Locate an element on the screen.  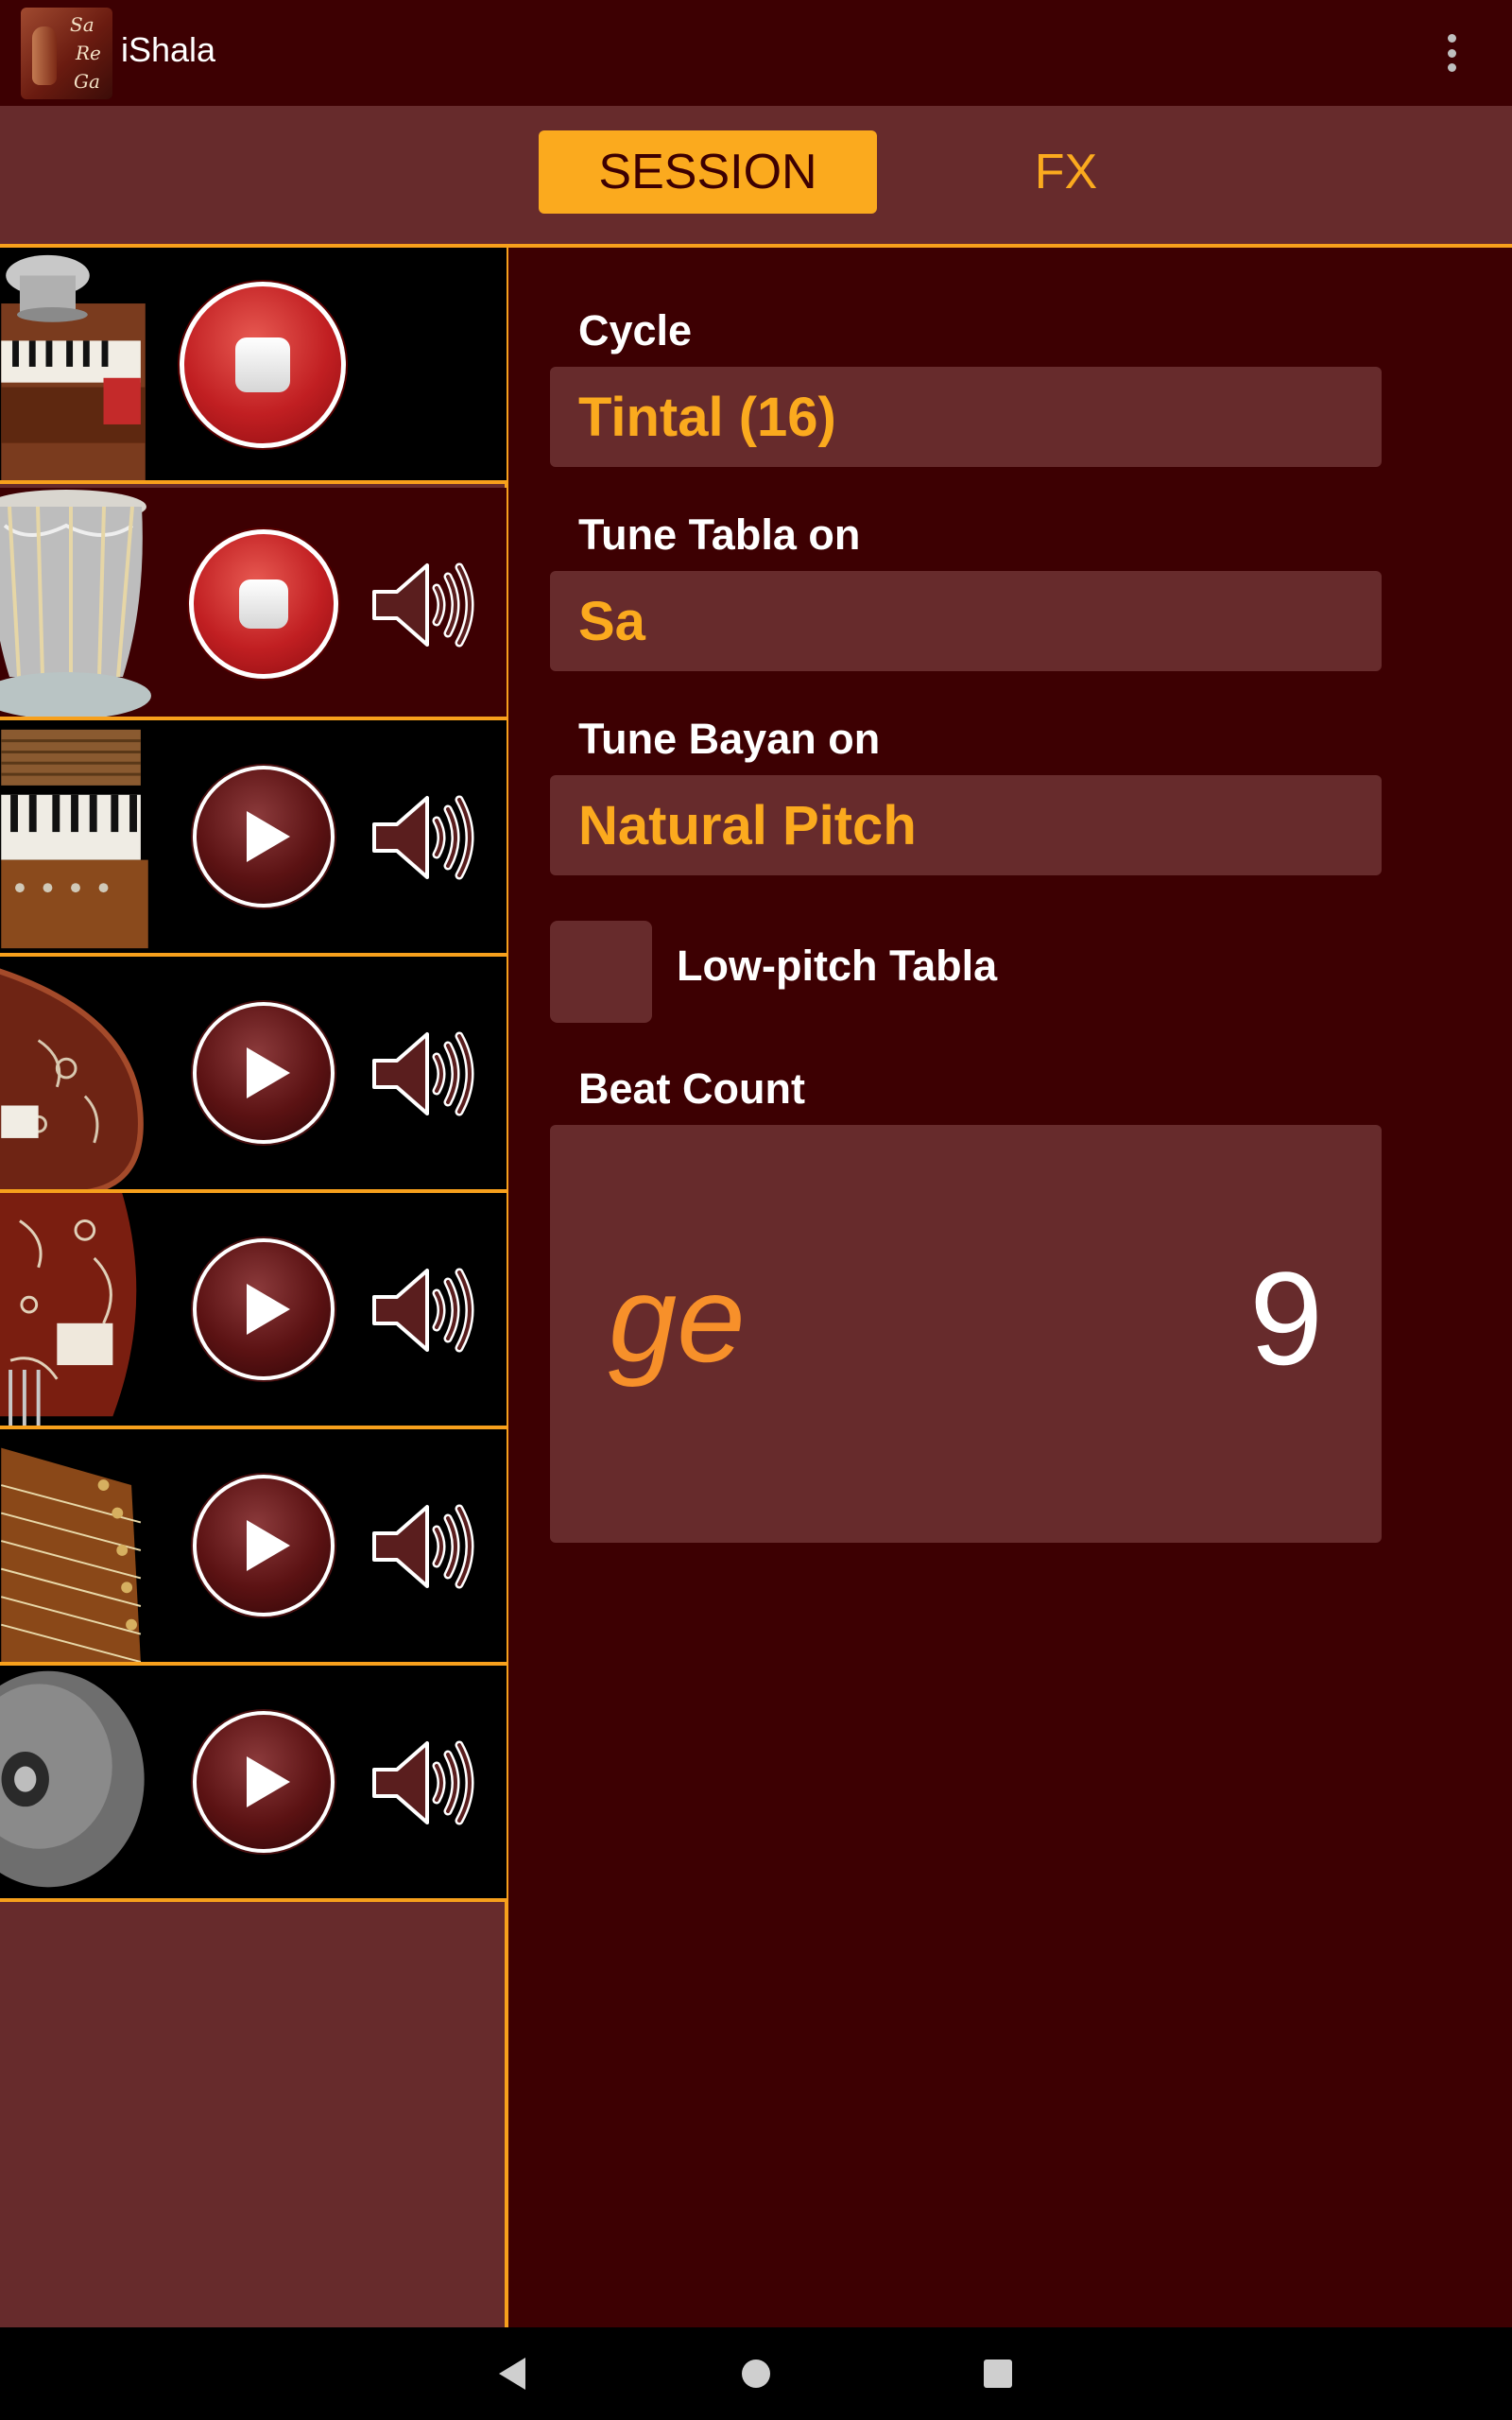
logo-letter-ga: Ga is located at coordinates (87, 81).